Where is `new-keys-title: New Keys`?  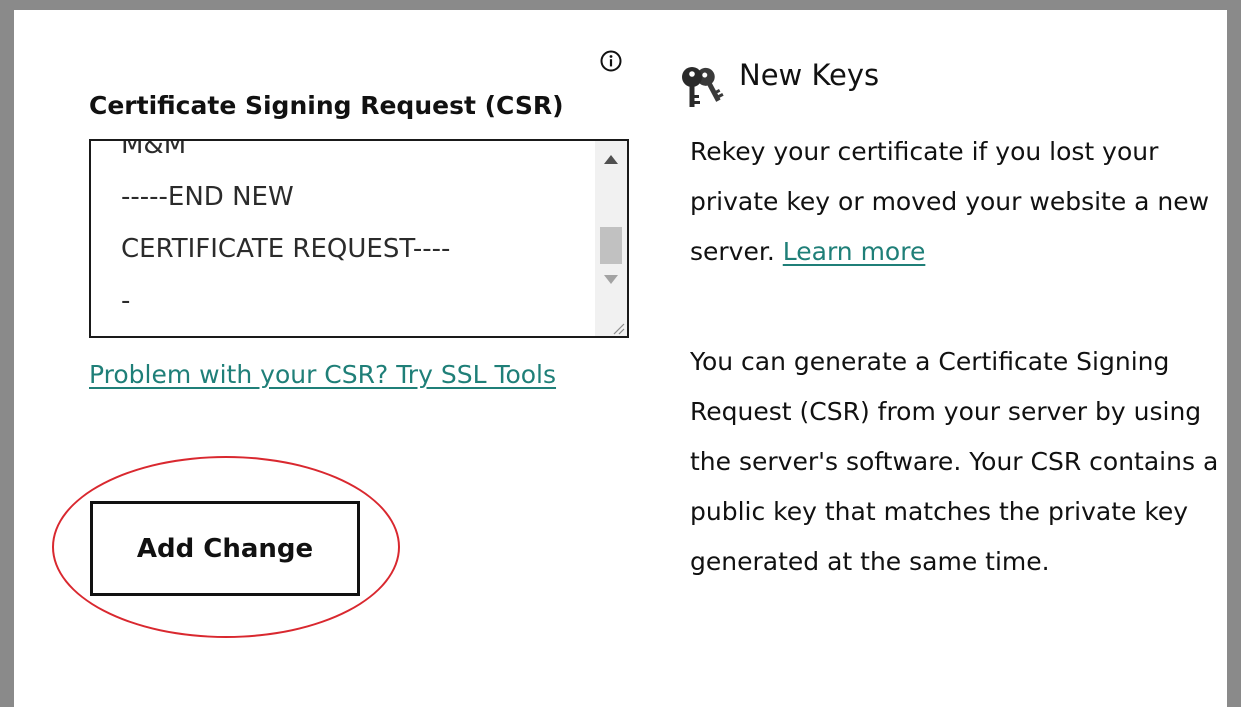
new-keys-title: New Keys is located at coordinates (809, 75).